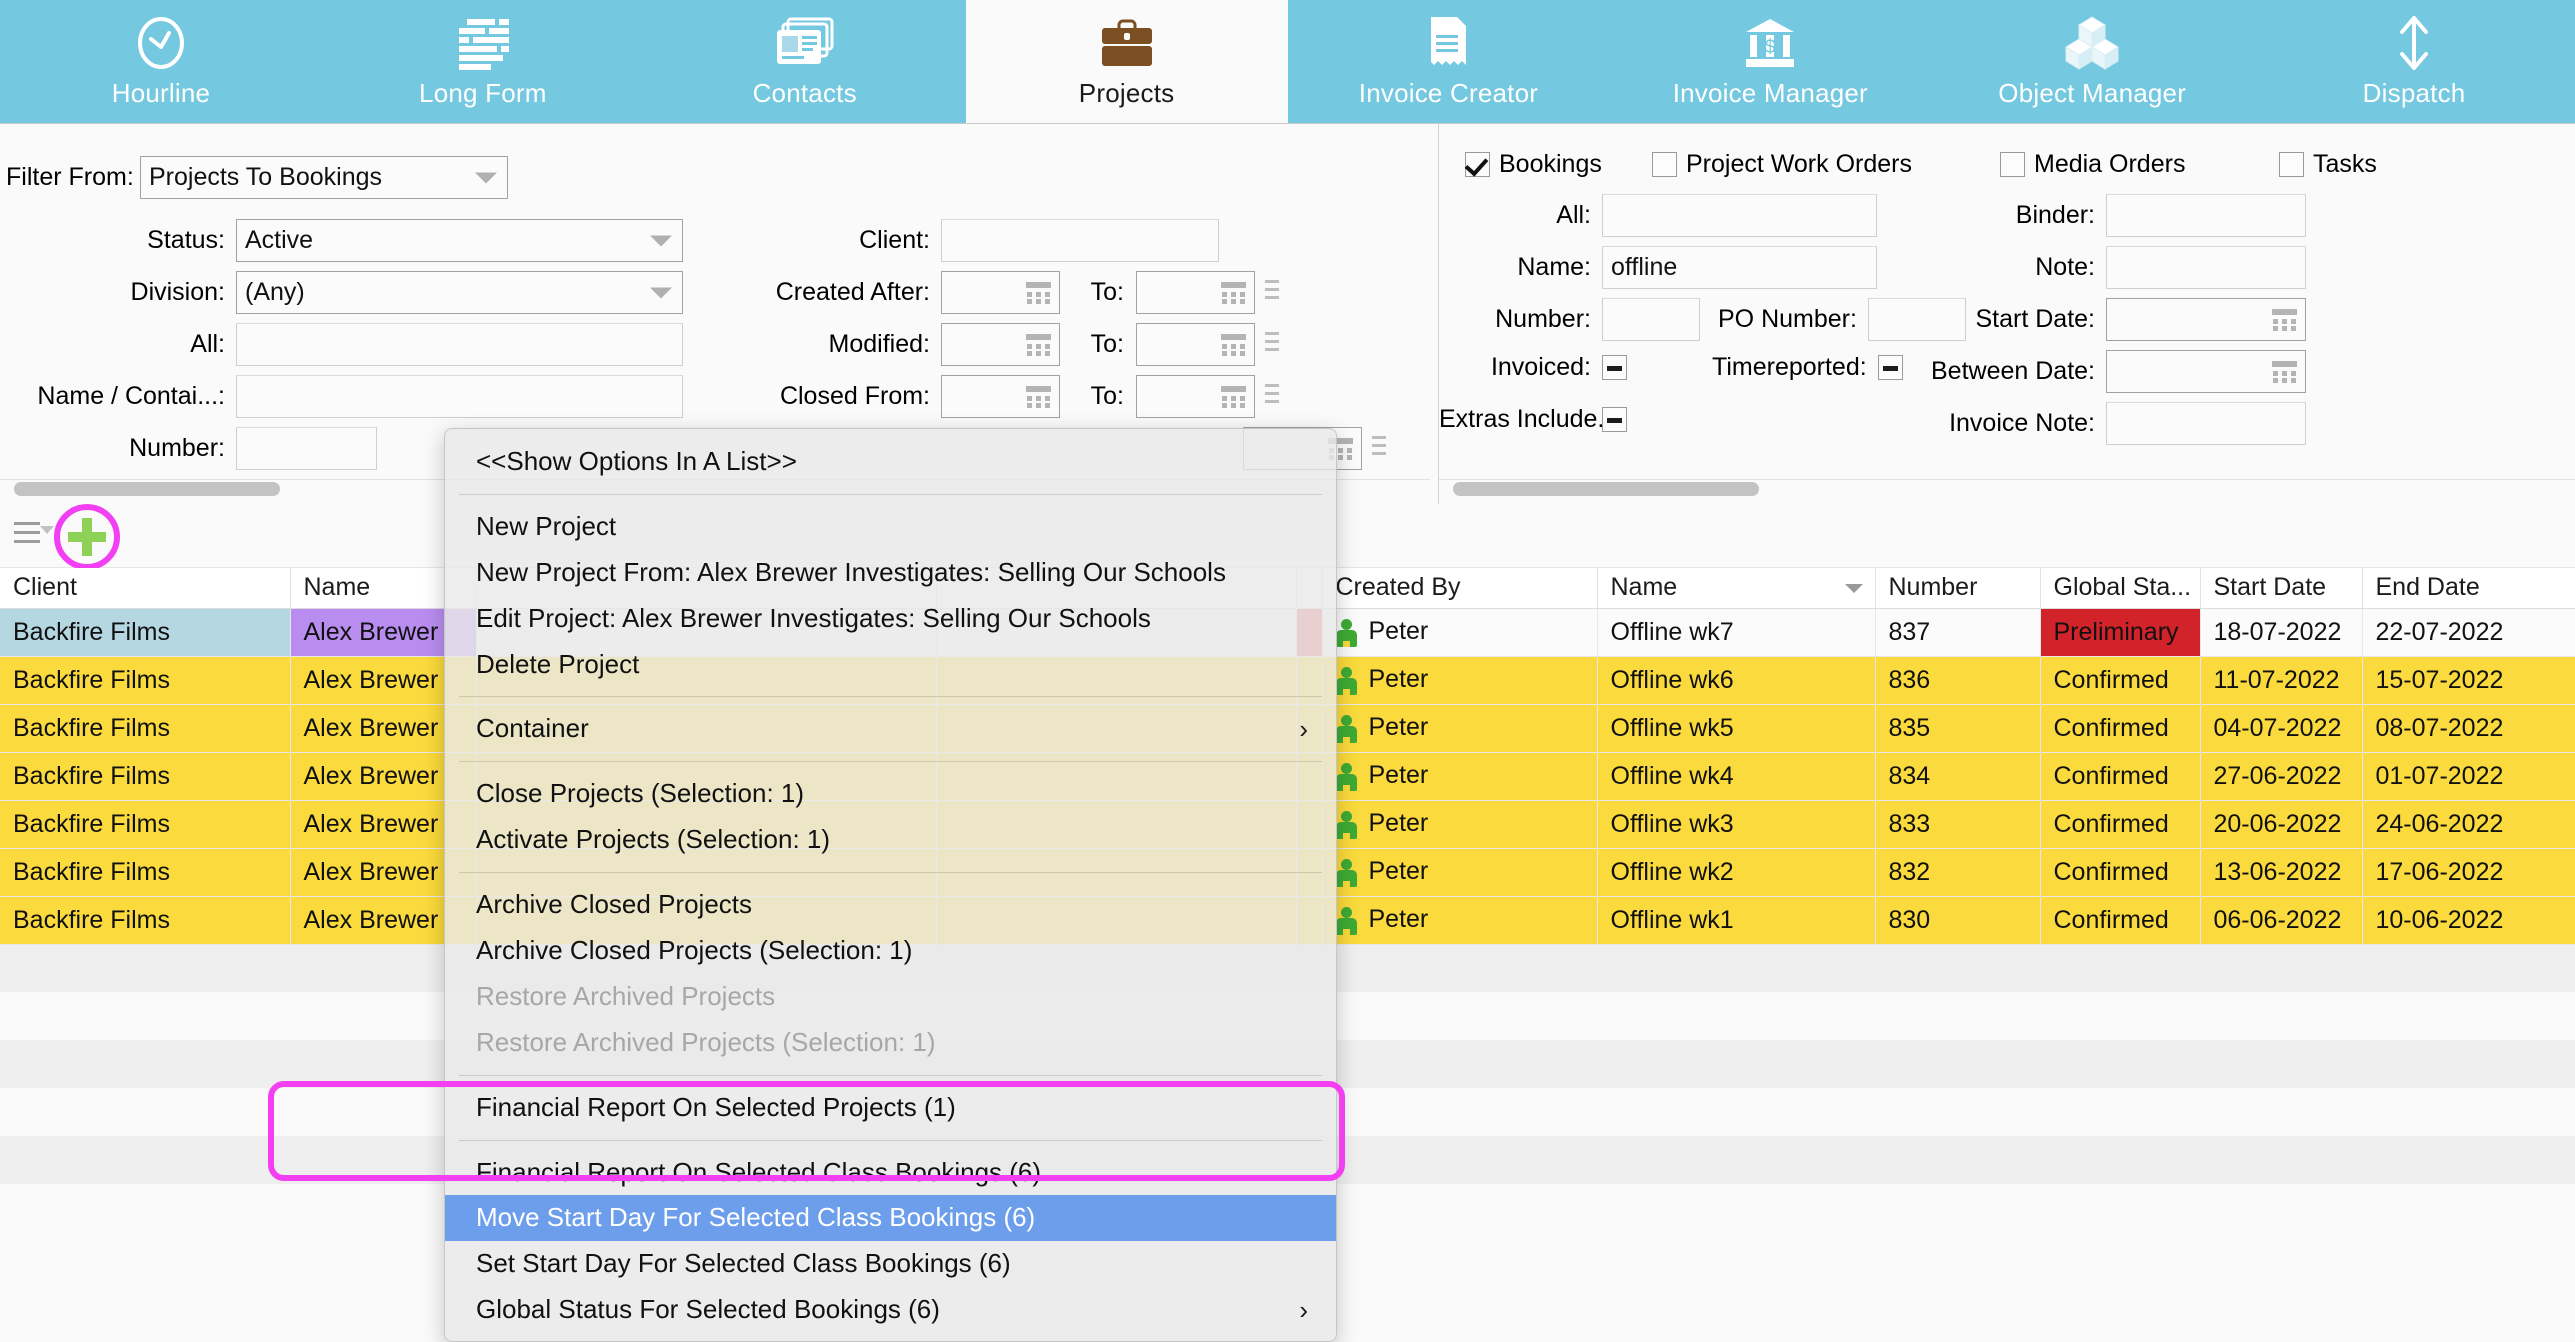  Describe the element at coordinates (2281, 588) in the screenshot. I see `column-header-start: Start Date` at that location.